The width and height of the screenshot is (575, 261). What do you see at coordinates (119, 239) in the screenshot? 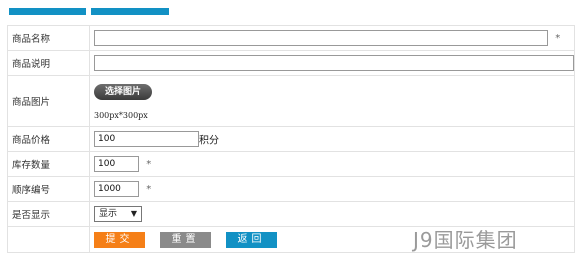
I see `submit-button: 提交` at bounding box center [119, 239].